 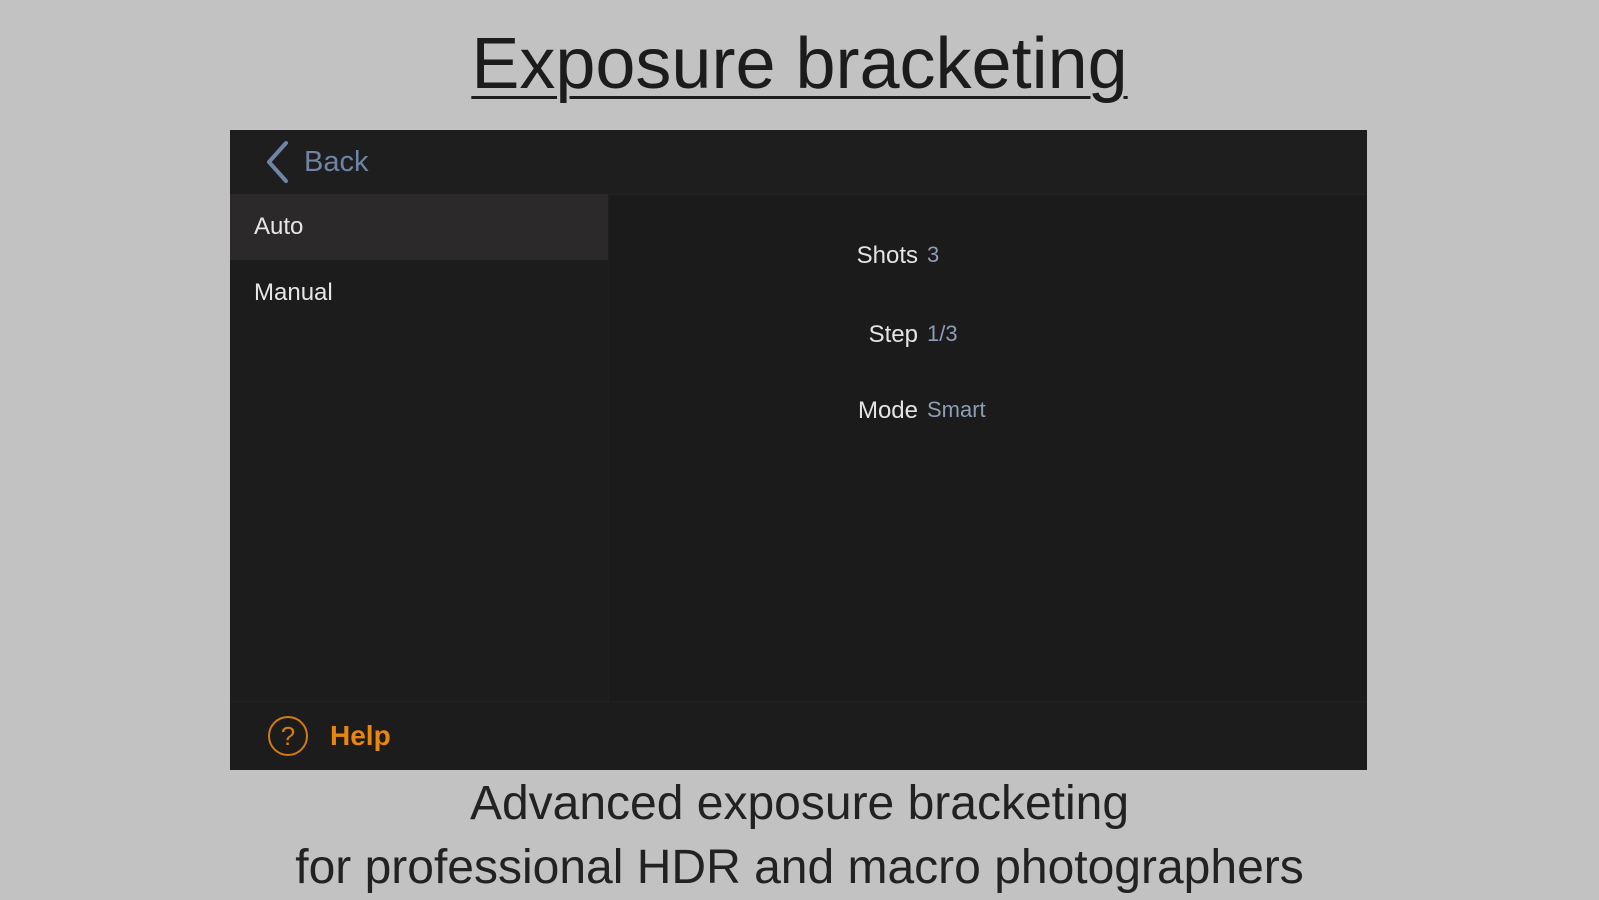 I want to click on sidebar: Auto Manual, so click(x=419, y=447).